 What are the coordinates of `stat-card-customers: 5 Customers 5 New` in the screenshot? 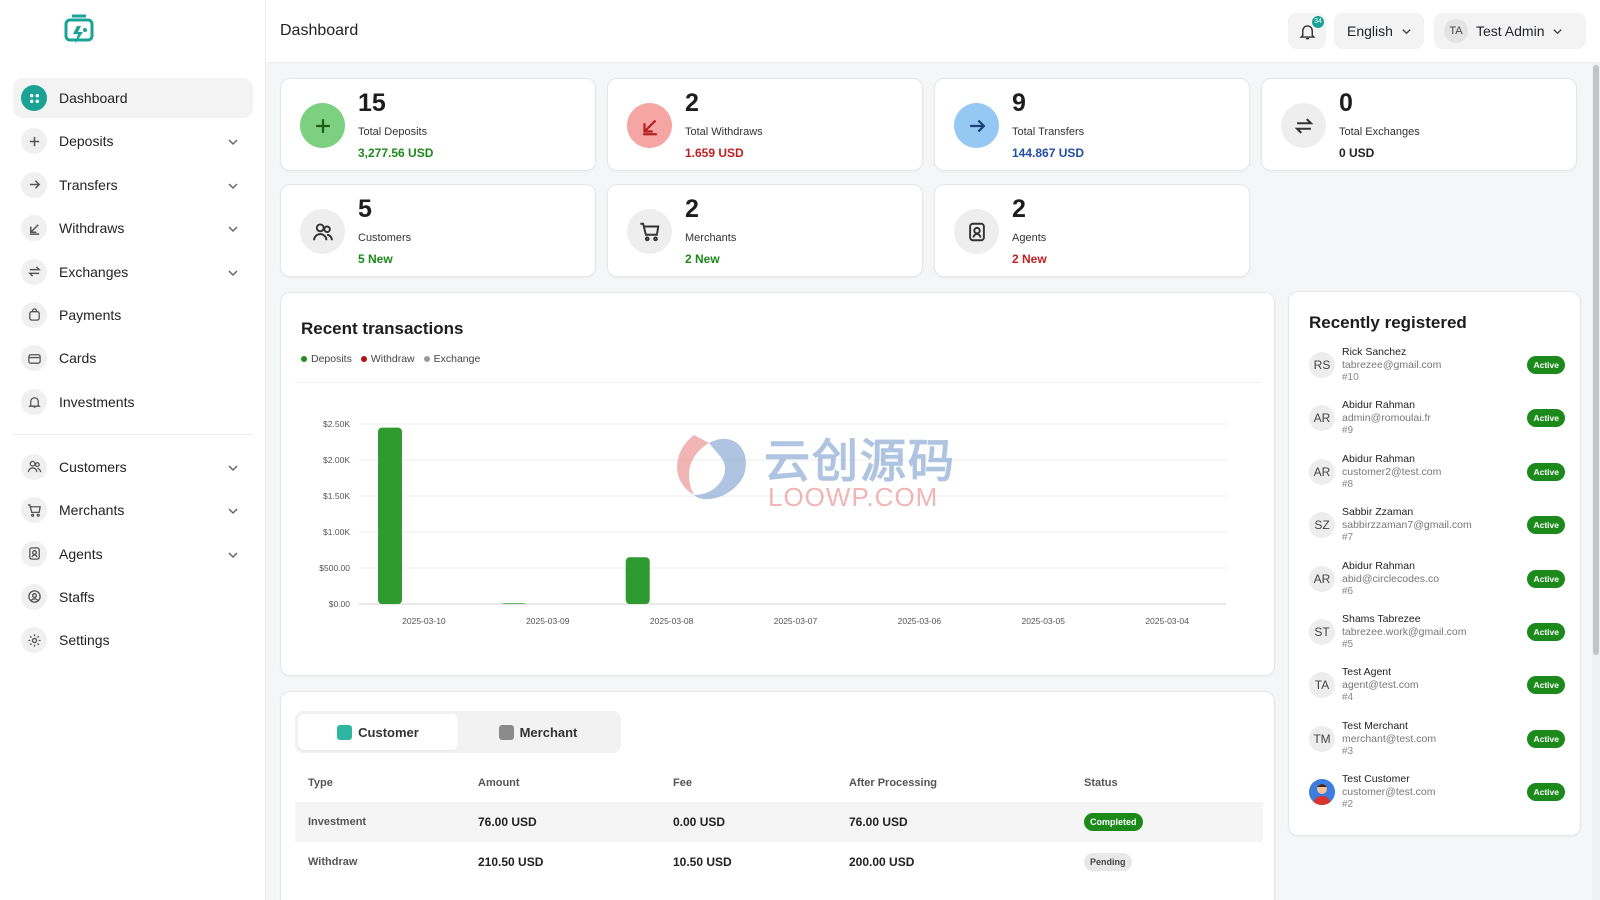 It's located at (438, 230).